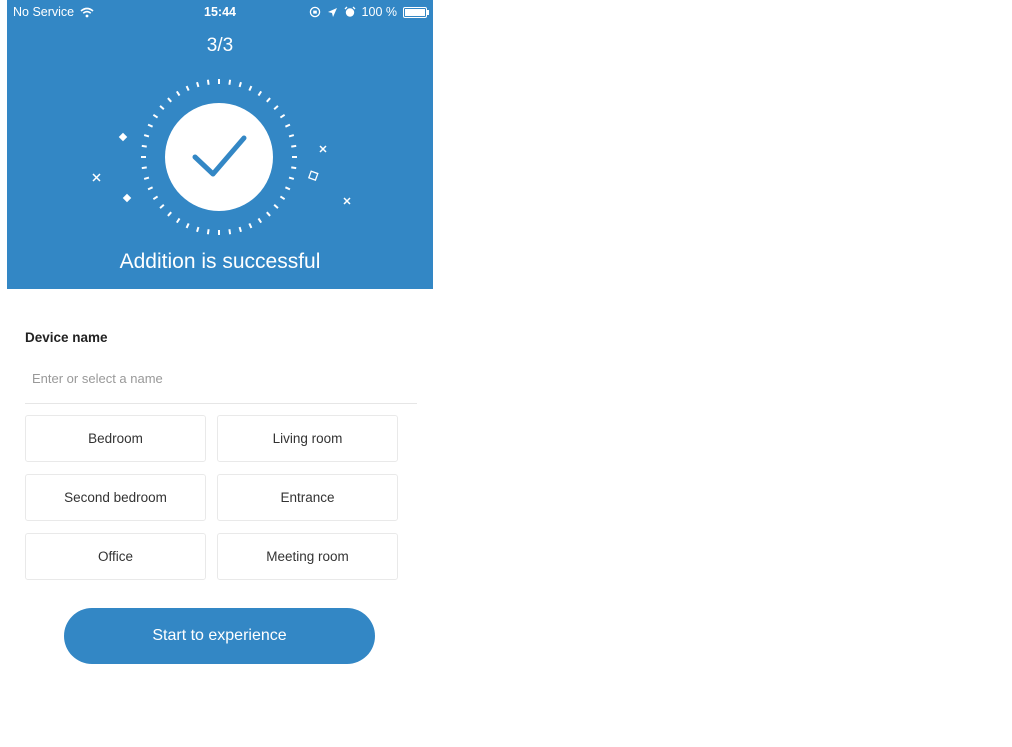  Describe the element at coordinates (115, 497) in the screenshot. I see `room-option-second-bedroom: Second bedroom` at that location.